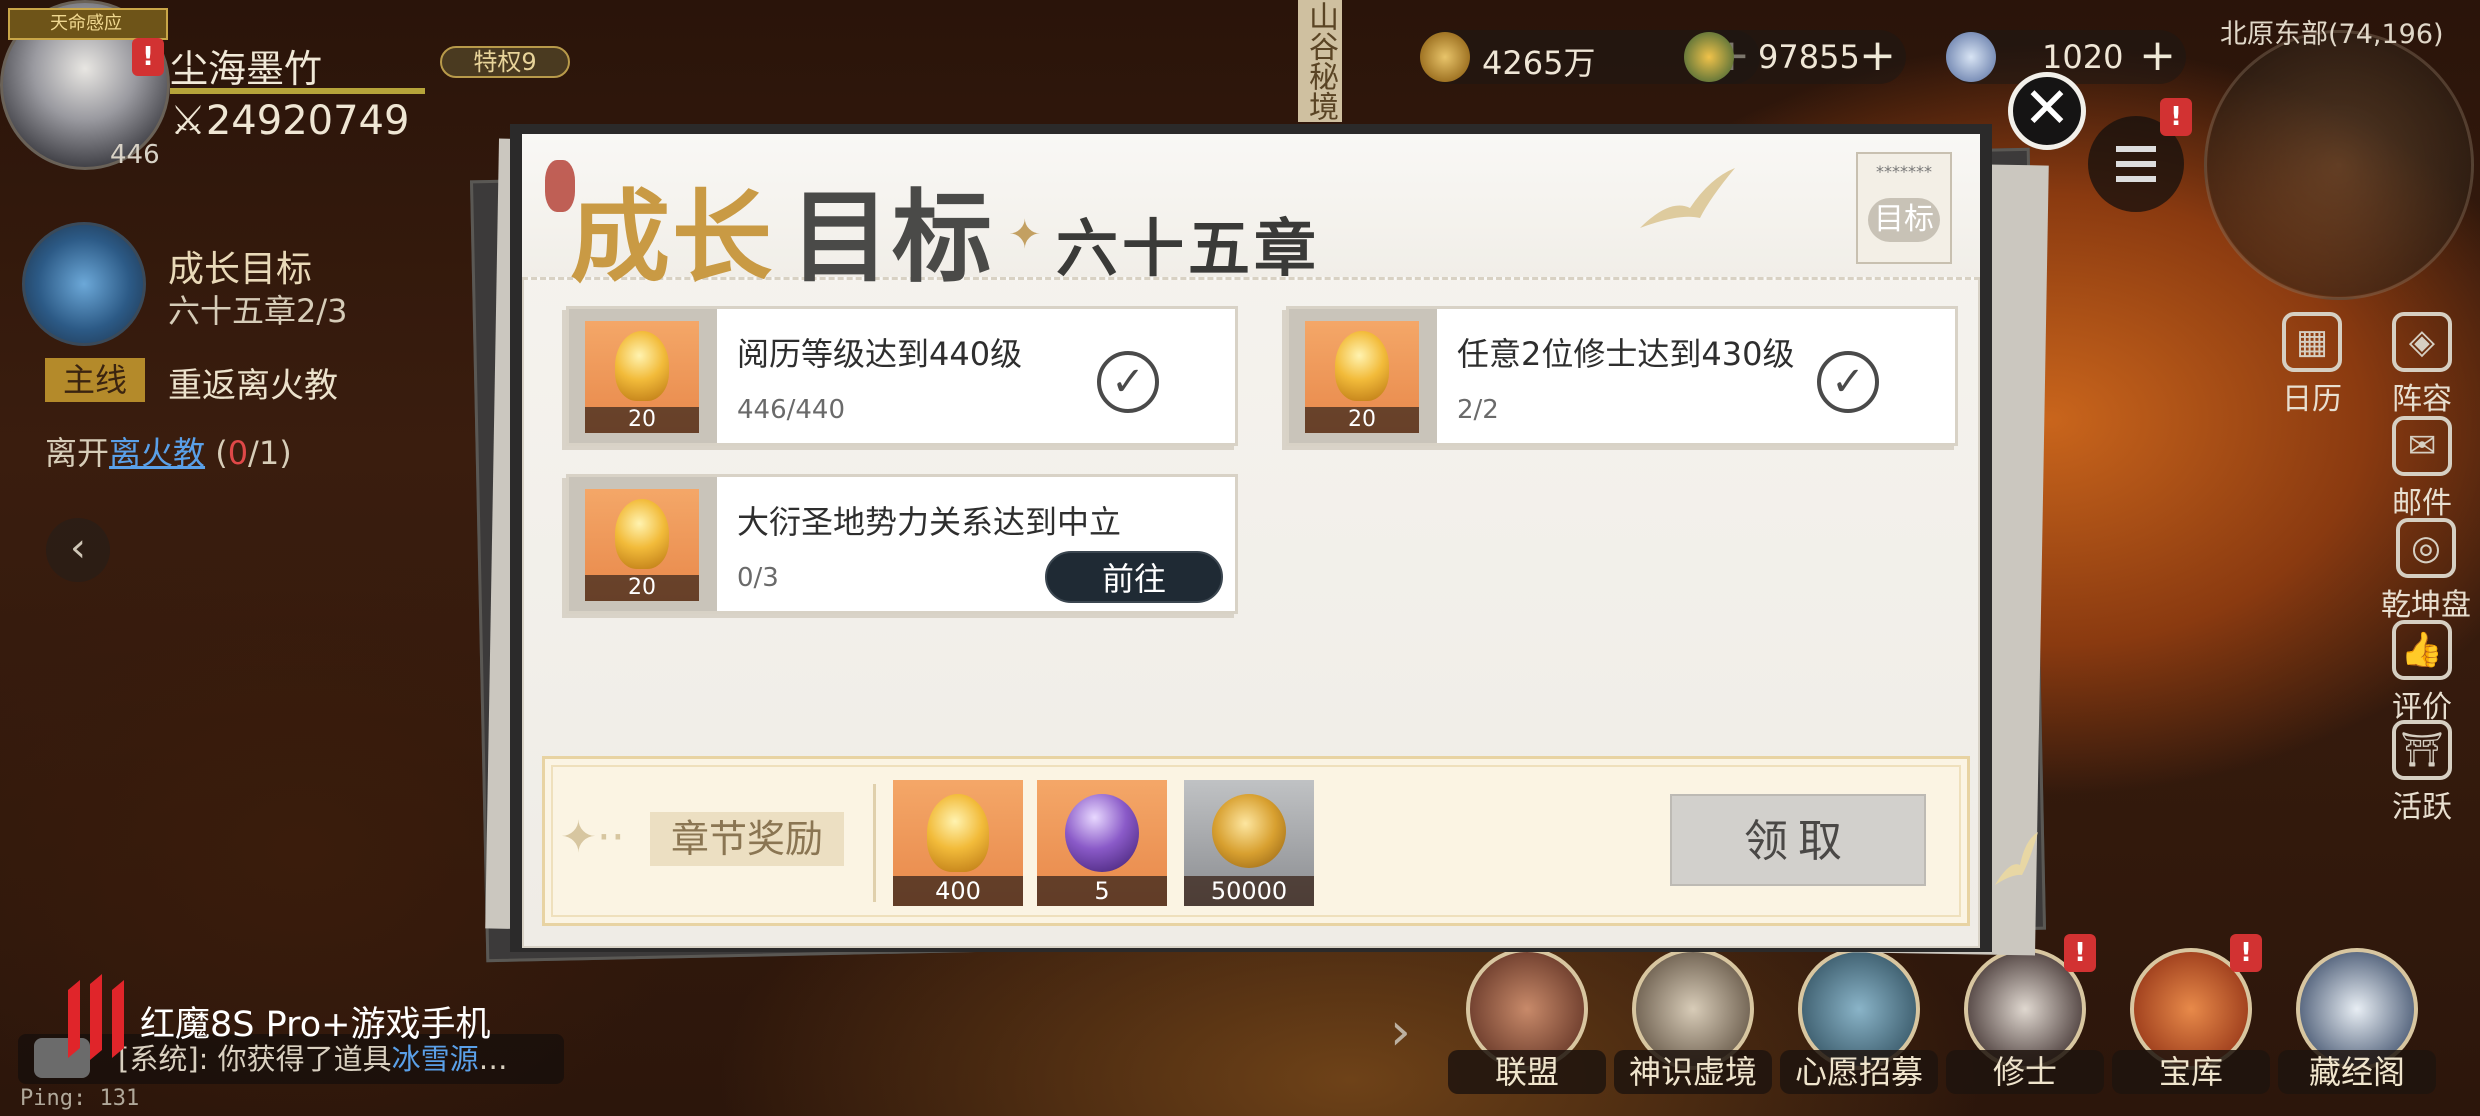  I want to click on player-name: 尘海墨竹, so click(246, 69).